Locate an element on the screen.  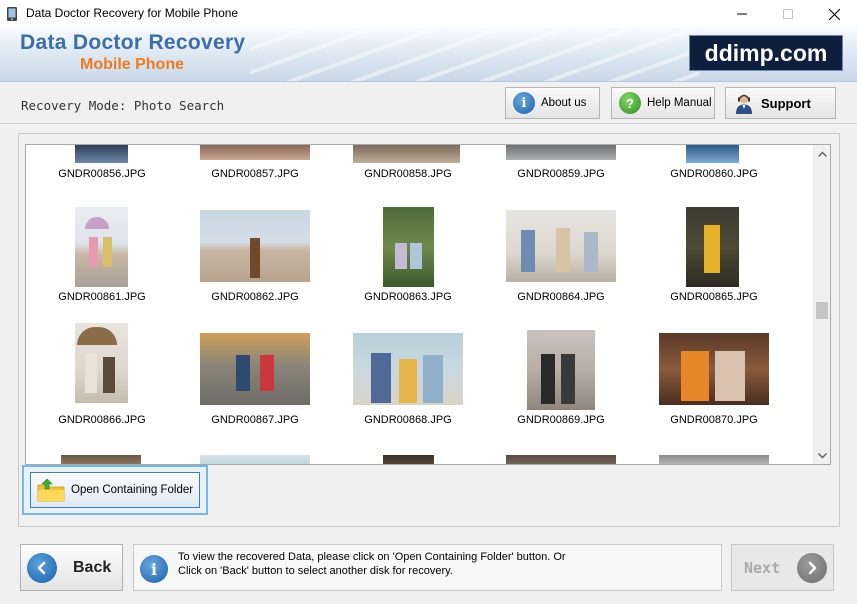
photo-filename: GNDR00856.JPG is located at coordinates (102, 174).